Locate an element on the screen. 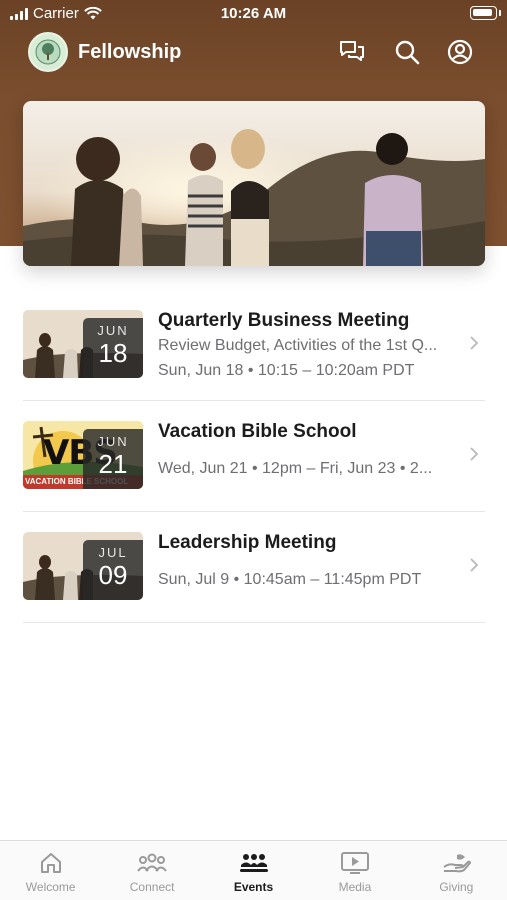 This screenshot has width=507, height=900. event-thumbnail: VBS VACATION BIBLE SCHOOL JUN 21 is located at coordinates (83, 455).